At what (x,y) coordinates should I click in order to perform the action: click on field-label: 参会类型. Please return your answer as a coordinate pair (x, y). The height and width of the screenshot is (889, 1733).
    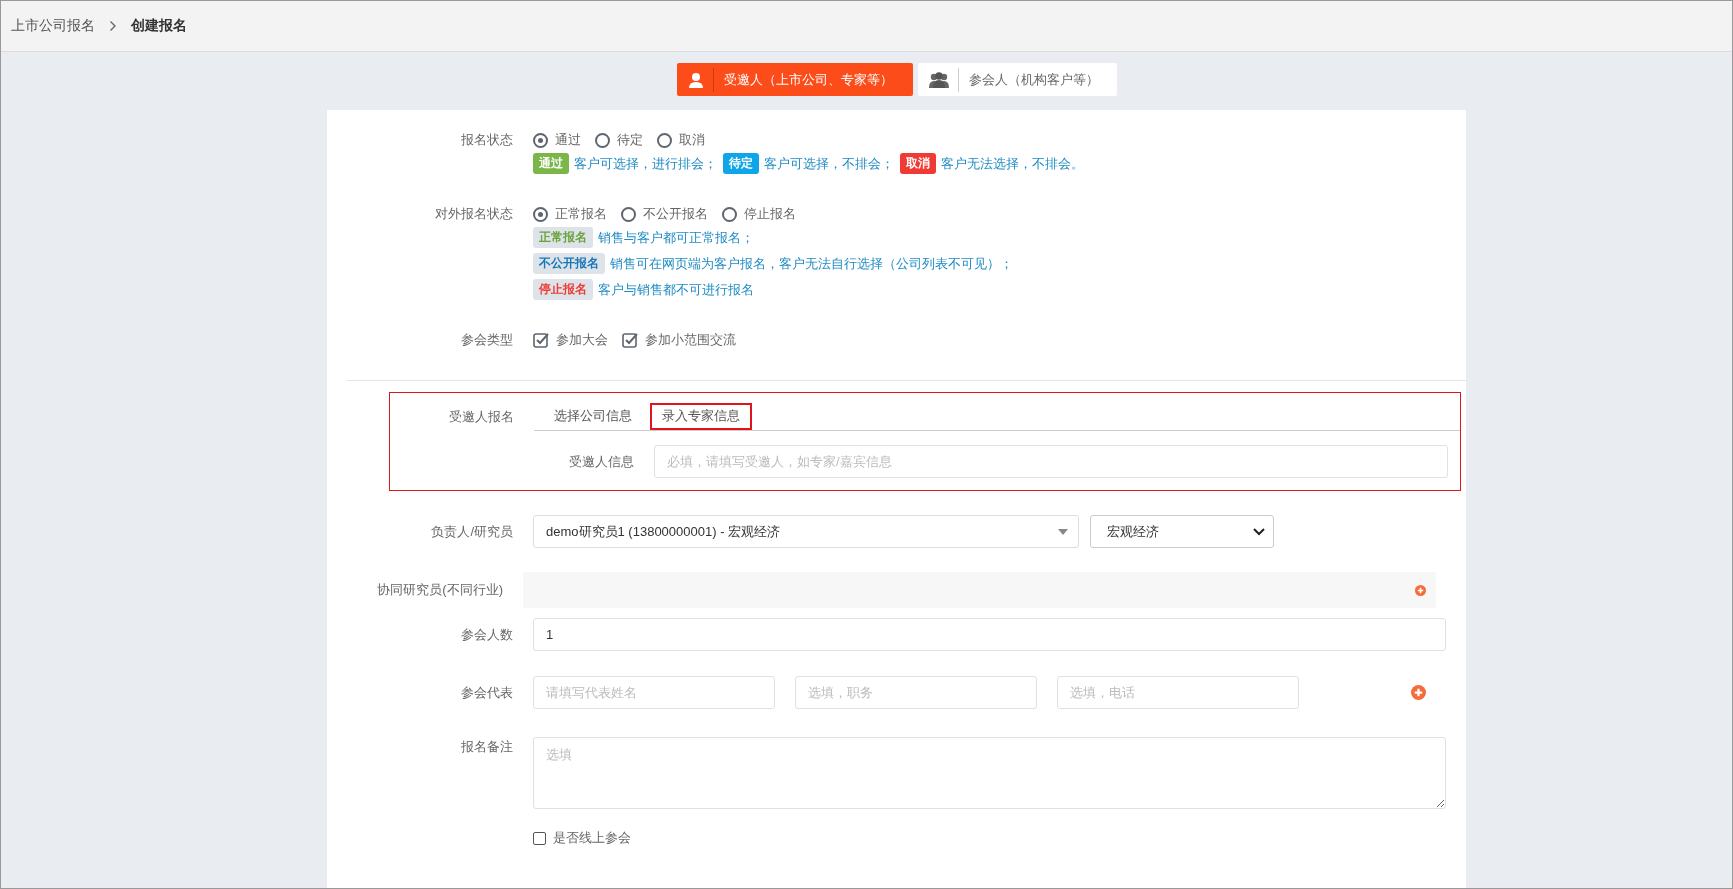
    Looking at the image, I should click on (487, 340).